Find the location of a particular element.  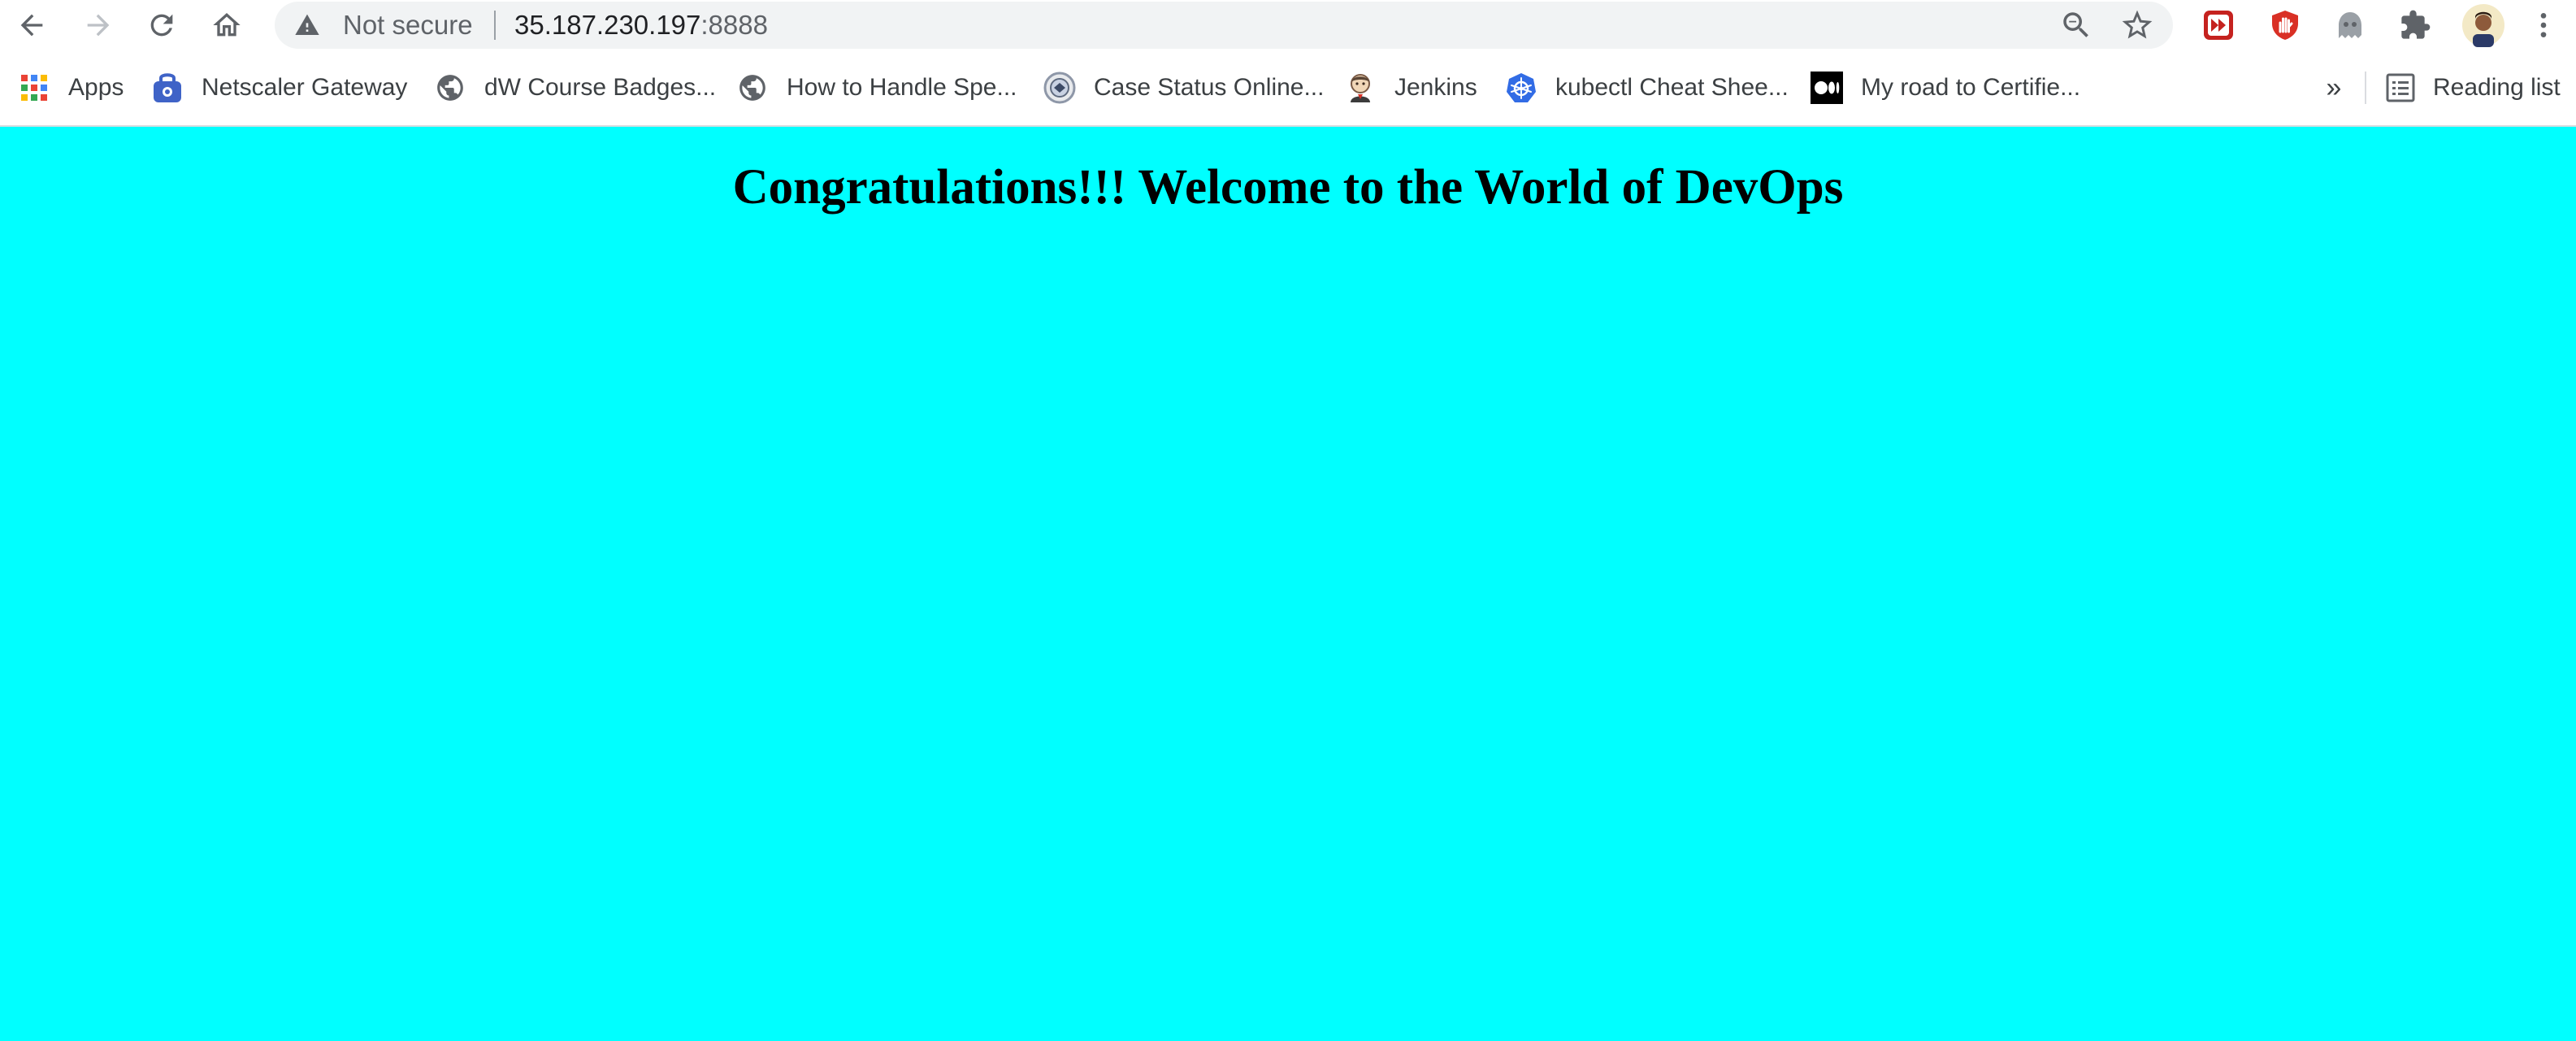

address-bar: Not secure 35.187.230.197:8888 is located at coordinates (1224, 26).